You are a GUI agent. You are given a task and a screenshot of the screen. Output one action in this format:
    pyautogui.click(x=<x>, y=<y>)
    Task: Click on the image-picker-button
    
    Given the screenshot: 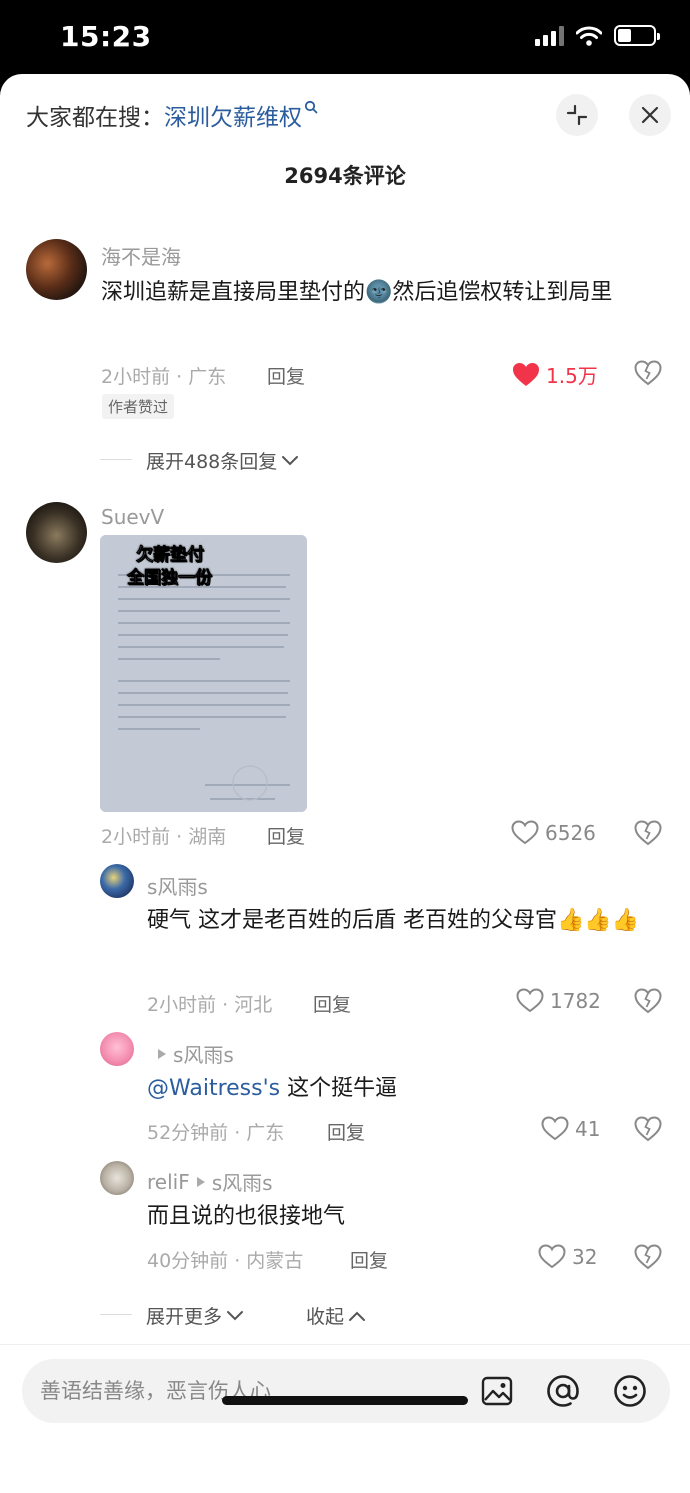 What is the action you would take?
    pyautogui.click(x=497, y=1391)
    